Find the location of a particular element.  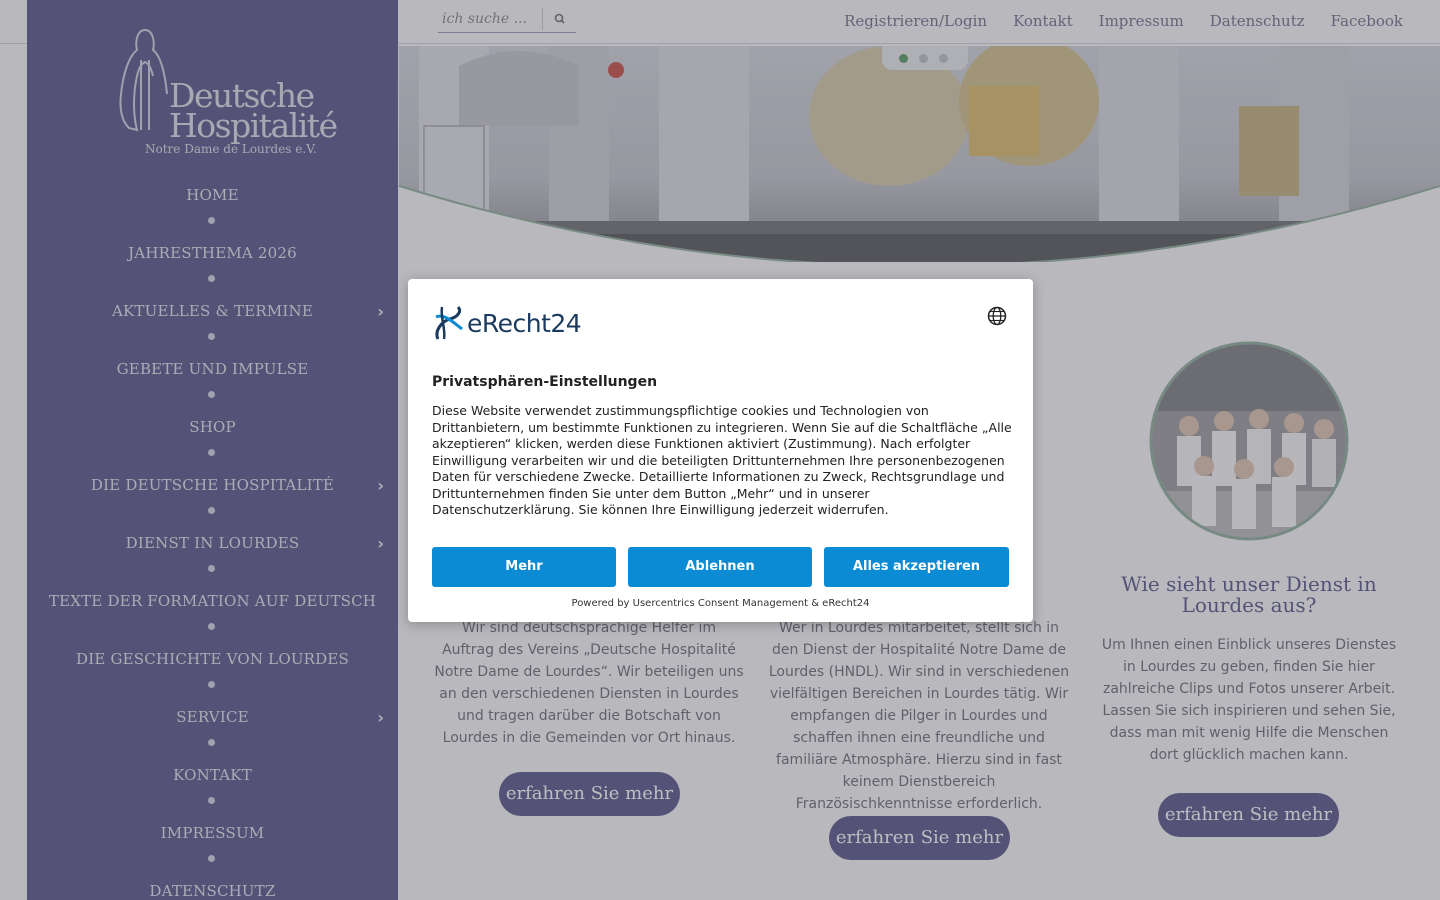

globe-icon is located at coordinates (997, 316).